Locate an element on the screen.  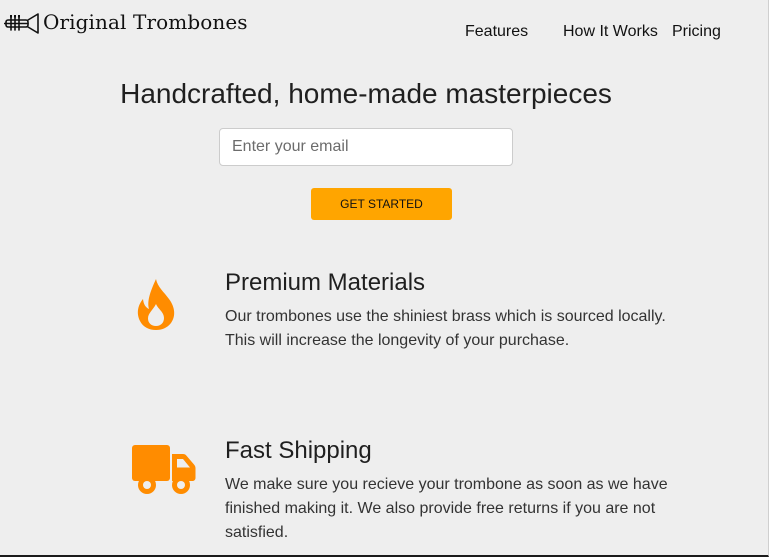
feature-title: Fast Shipping is located at coordinates (298, 450).